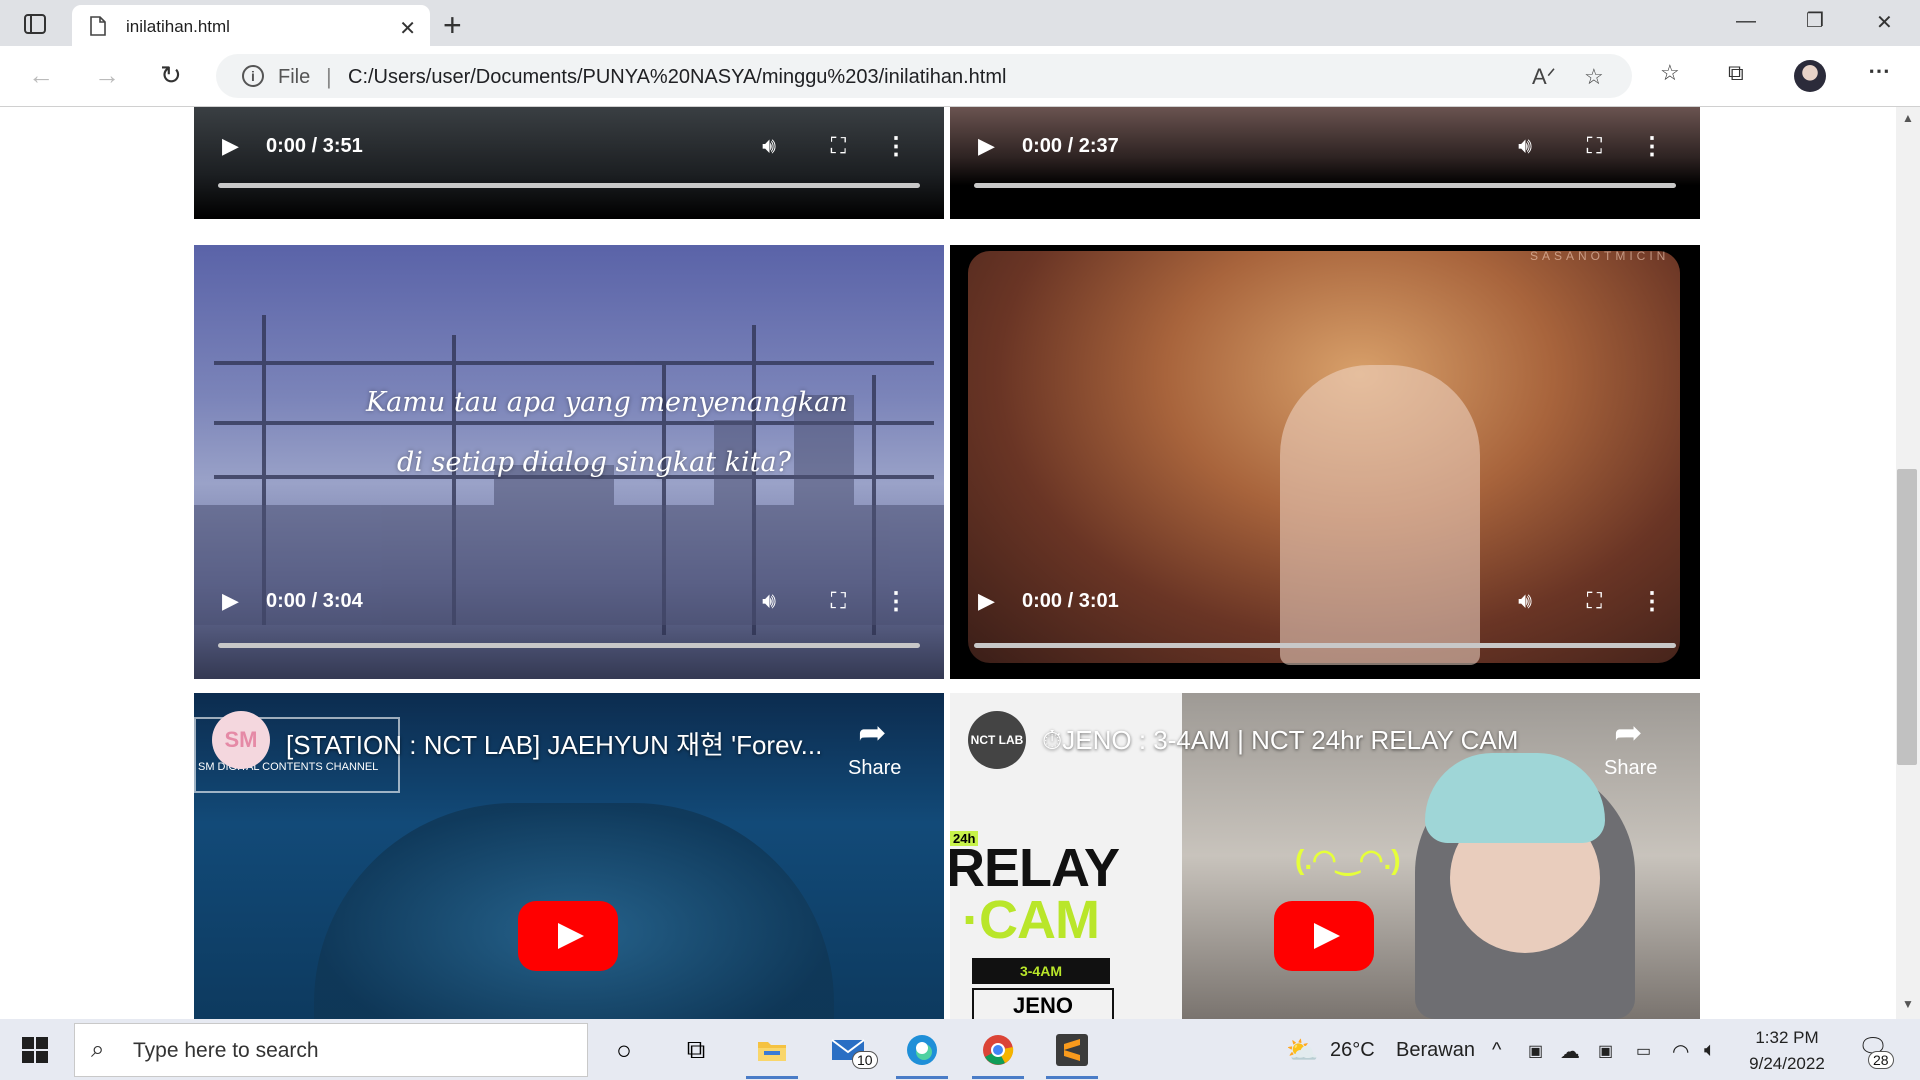 This screenshot has width=1920, height=1080. I want to click on clock-date: 9/24/2022, so click(1787, 1063).